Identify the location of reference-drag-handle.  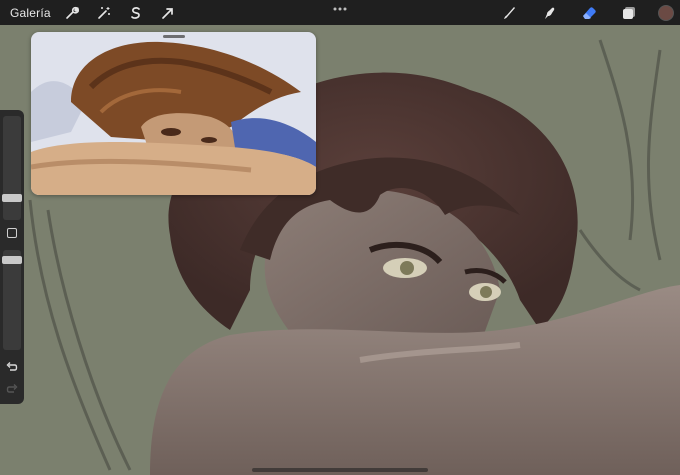
(174, 36).